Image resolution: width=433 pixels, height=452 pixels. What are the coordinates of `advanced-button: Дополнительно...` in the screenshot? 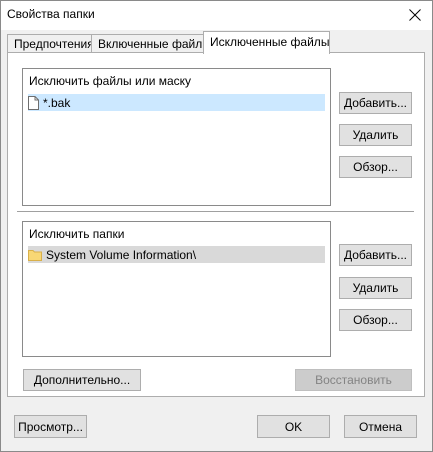 It's located at (82, 380).